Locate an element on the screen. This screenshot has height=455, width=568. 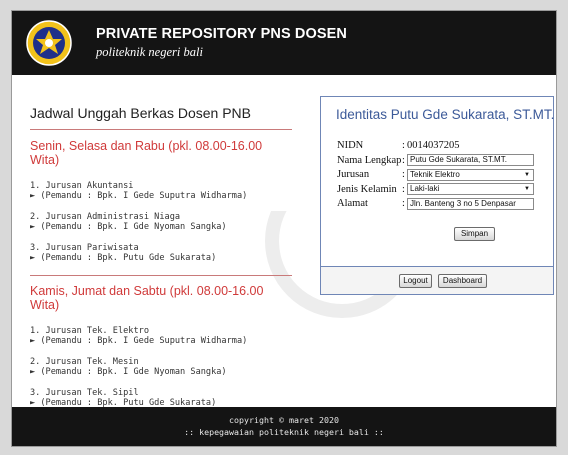
nidn-row: NIDN : 0014037205 is located at coordinates (435, 145).